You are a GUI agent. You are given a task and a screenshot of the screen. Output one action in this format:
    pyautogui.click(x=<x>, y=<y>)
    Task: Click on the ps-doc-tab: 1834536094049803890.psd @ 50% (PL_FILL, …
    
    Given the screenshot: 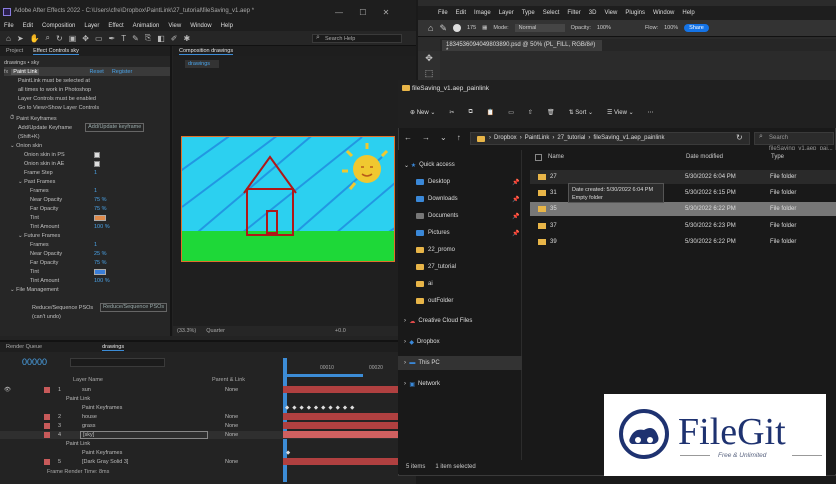 What is the action you would take?
    pyautogui.click(x=522, y=47)
    